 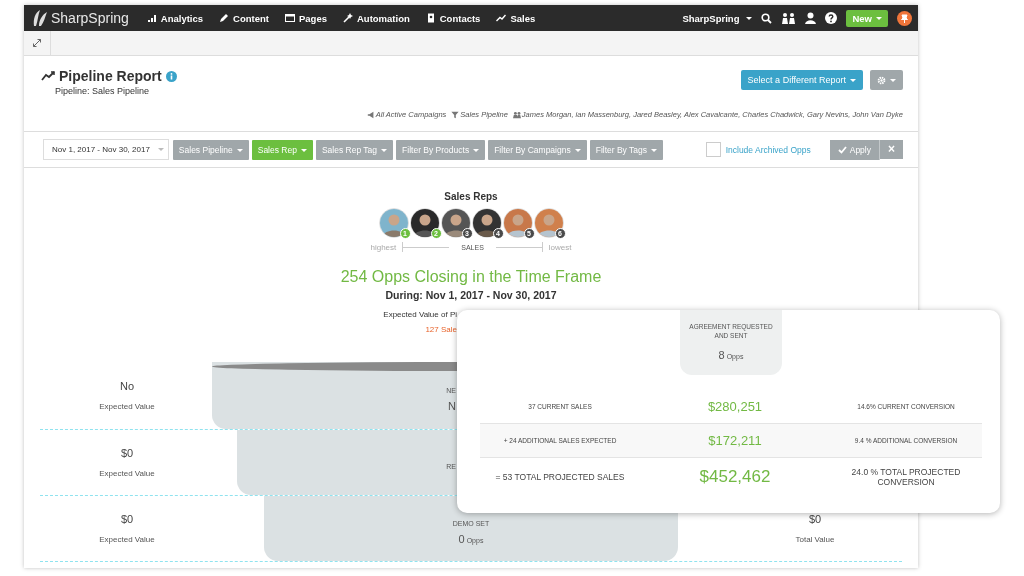 I want to click on expand-icon, so click(x=37, y=43).